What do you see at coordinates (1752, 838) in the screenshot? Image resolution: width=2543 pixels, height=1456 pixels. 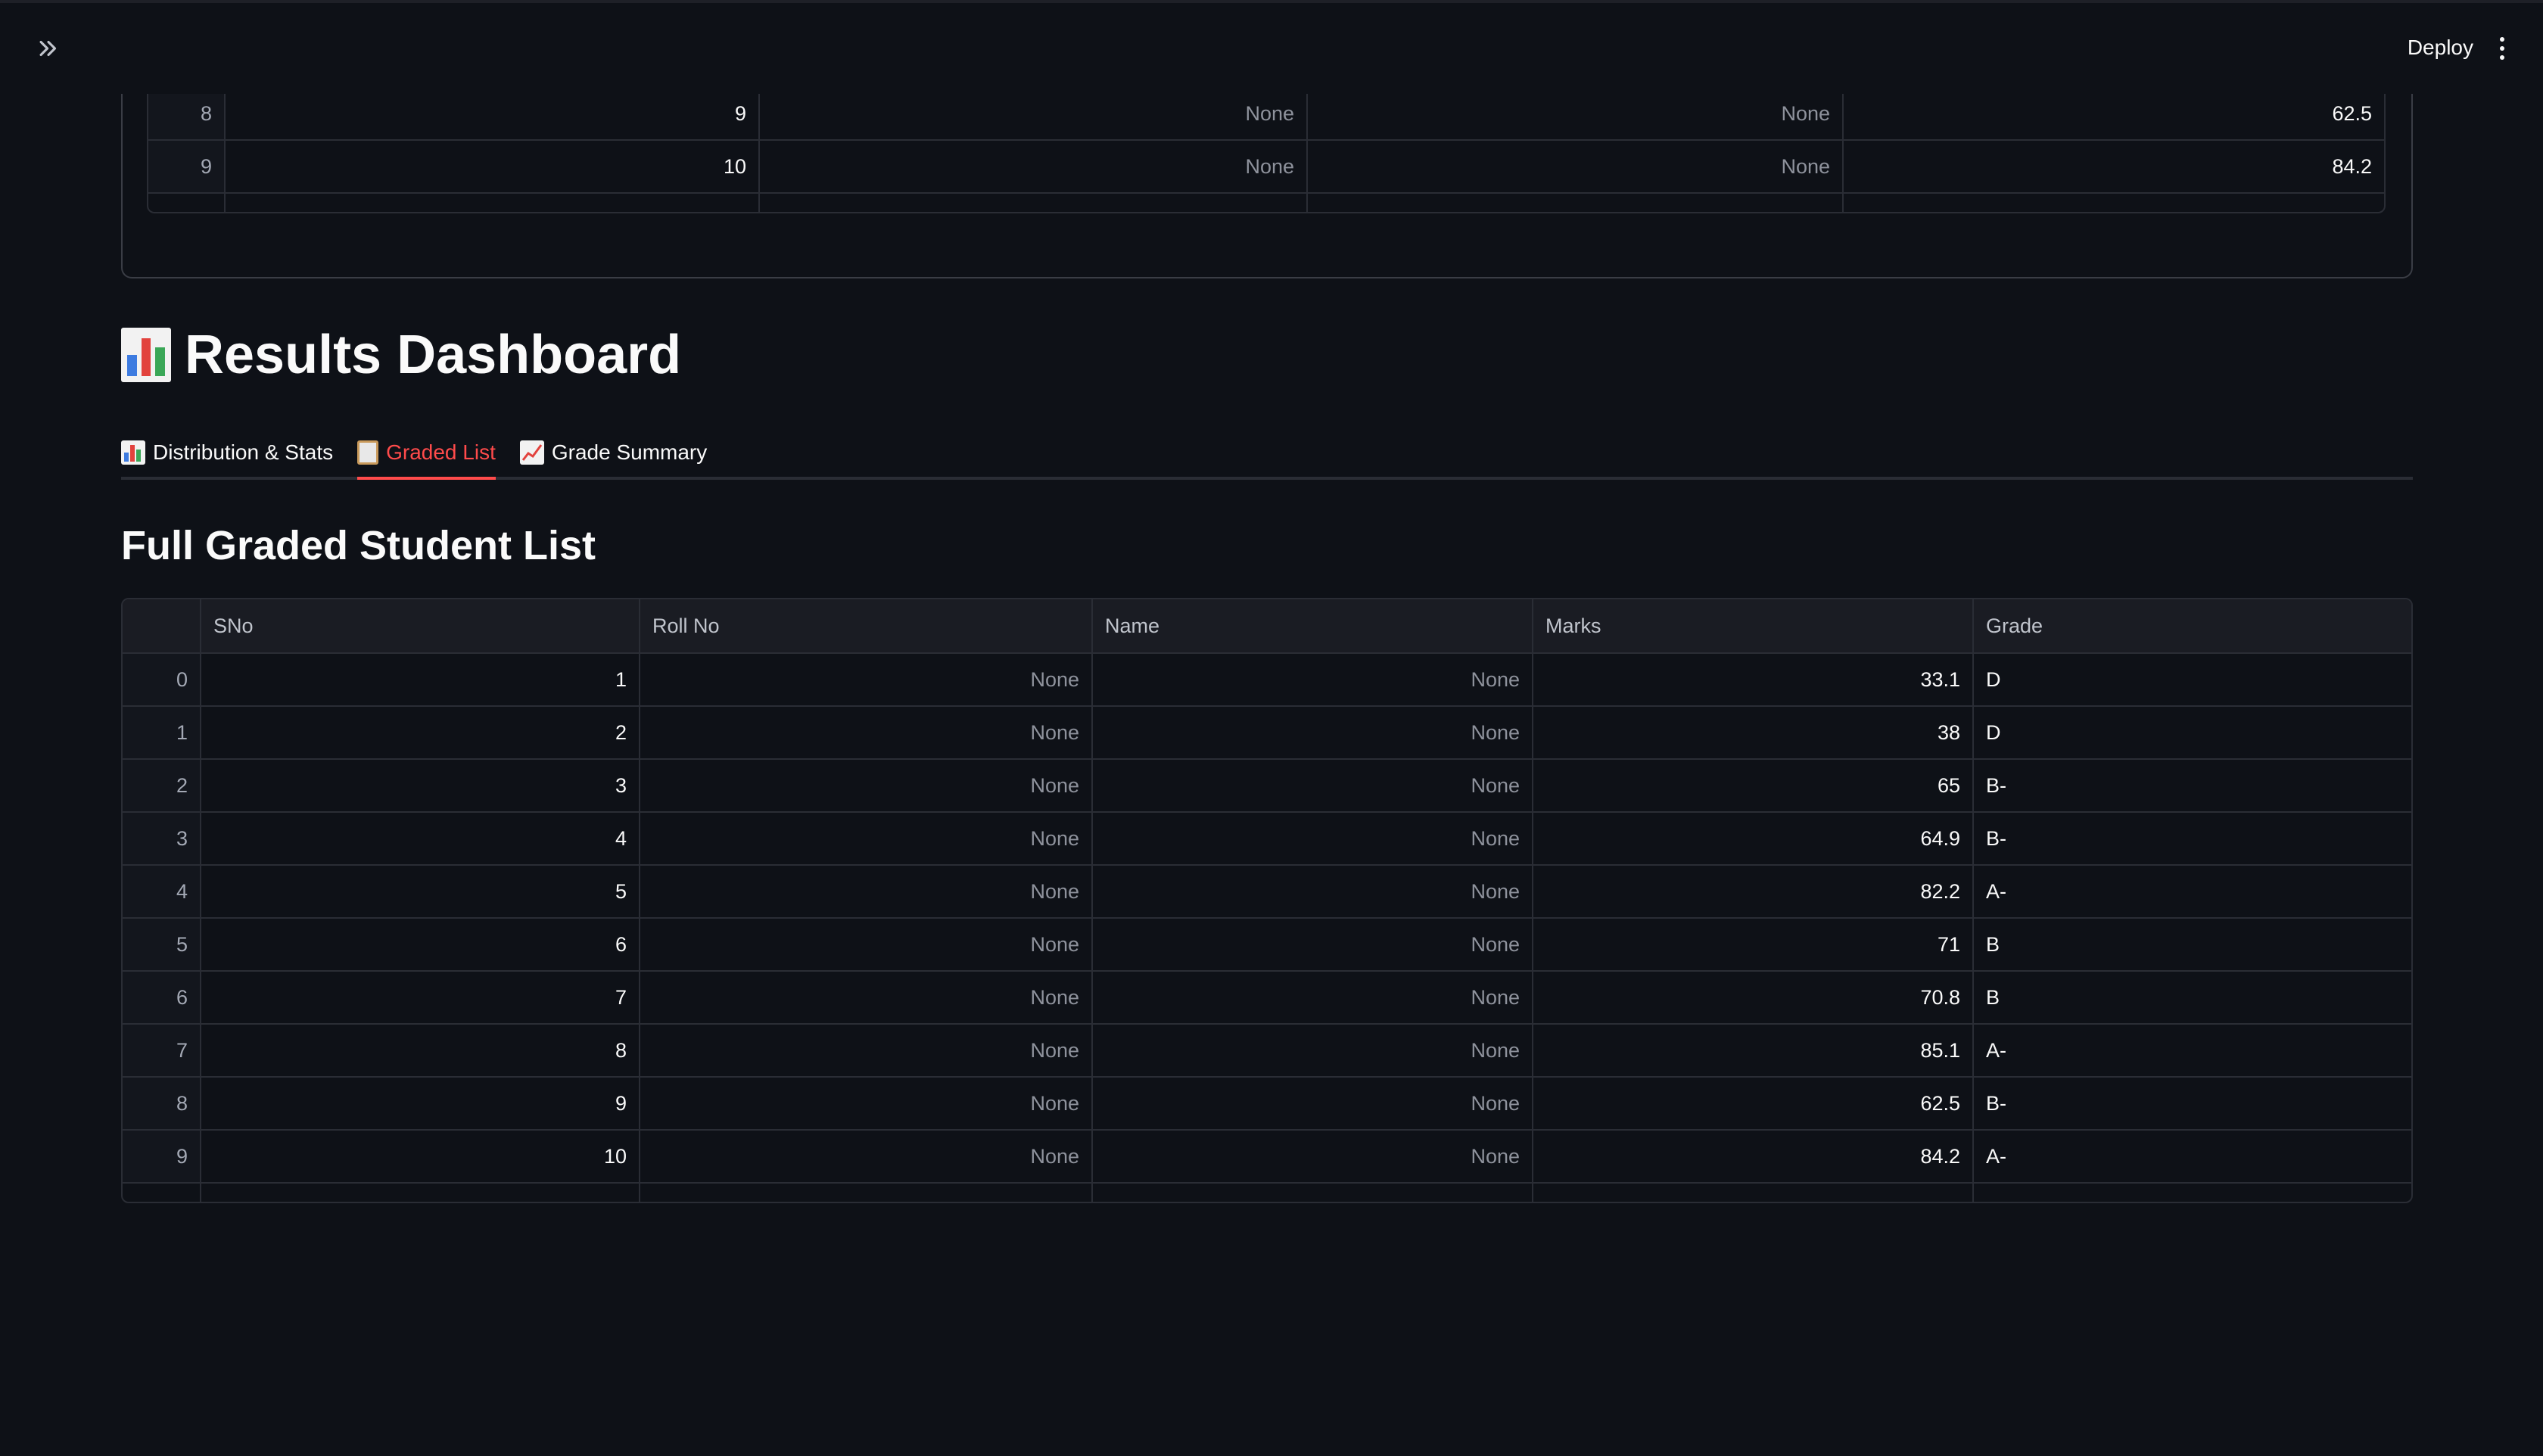 I see `table-cell-marks: 64.9` at bounding box center [1752, 838].